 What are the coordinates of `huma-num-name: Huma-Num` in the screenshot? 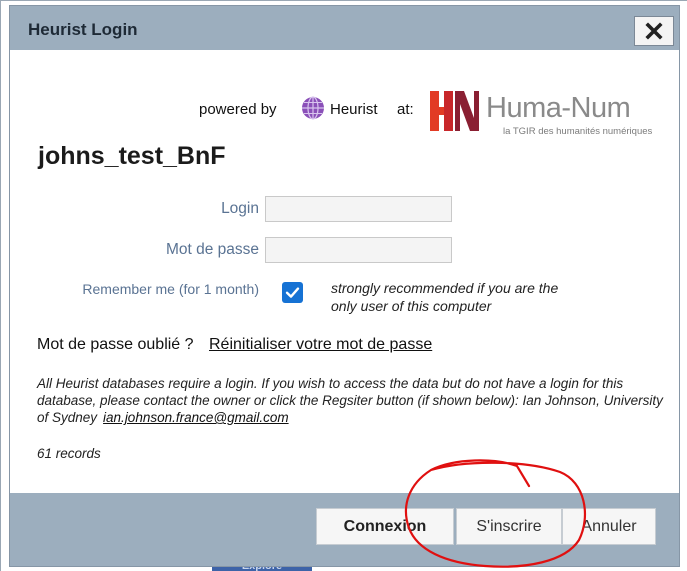 It's located at (558, 108).